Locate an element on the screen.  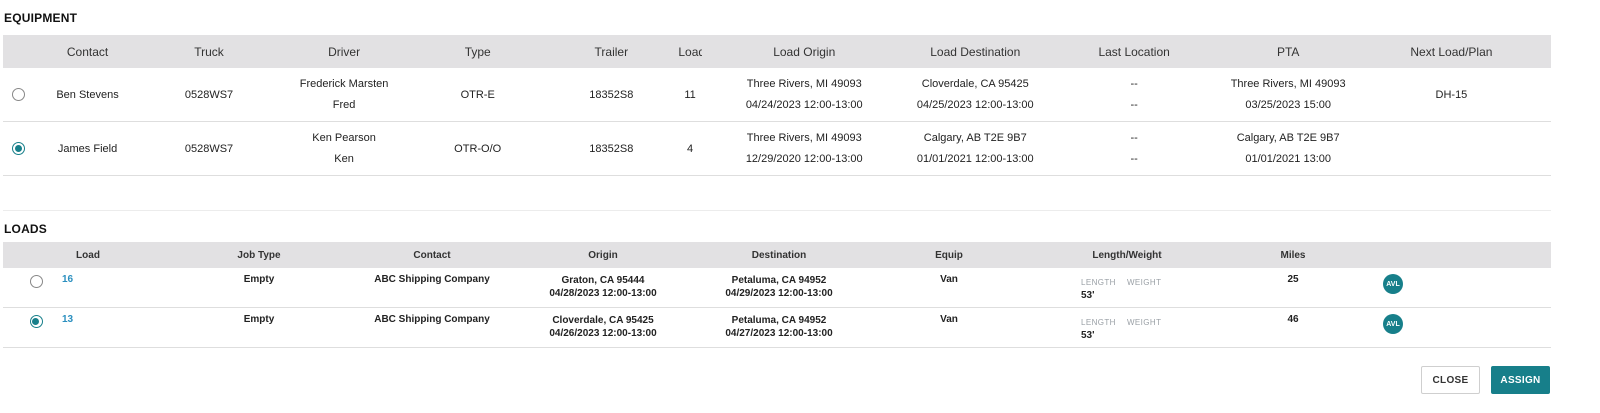
destination-time: 01/01/2021 12:00-13:00 is located at coordinates (975, 158).